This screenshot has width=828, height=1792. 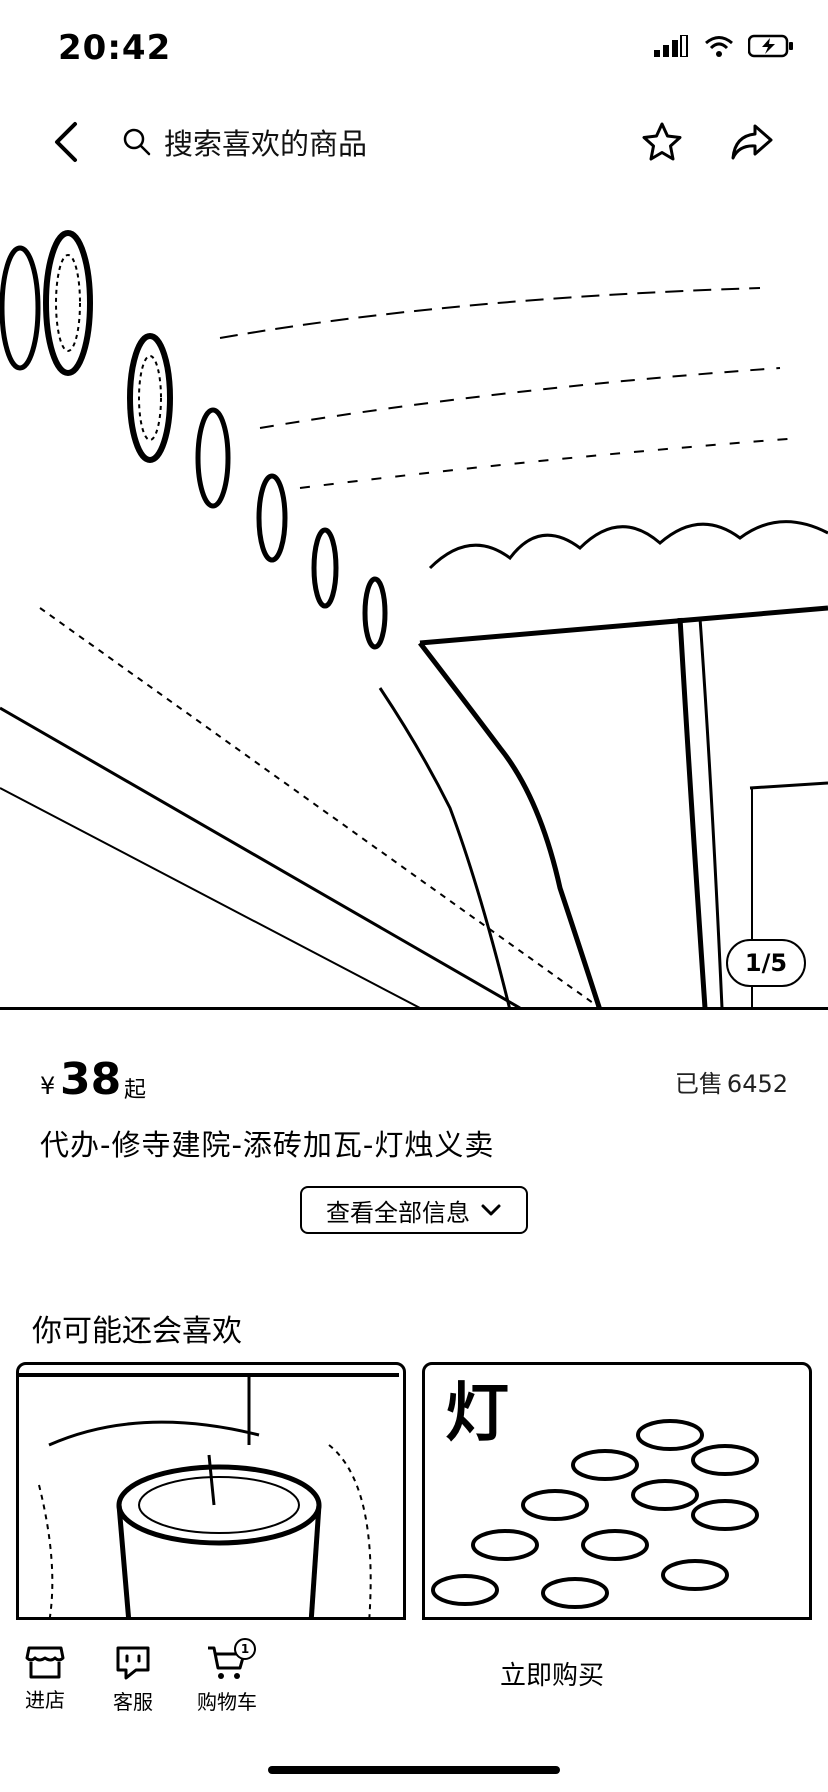 What do you see at coordinates (266, 144) in the screenshot?
I see `search-placeholder: 搜索喜欢的商品` at bounding box center [266, 144].